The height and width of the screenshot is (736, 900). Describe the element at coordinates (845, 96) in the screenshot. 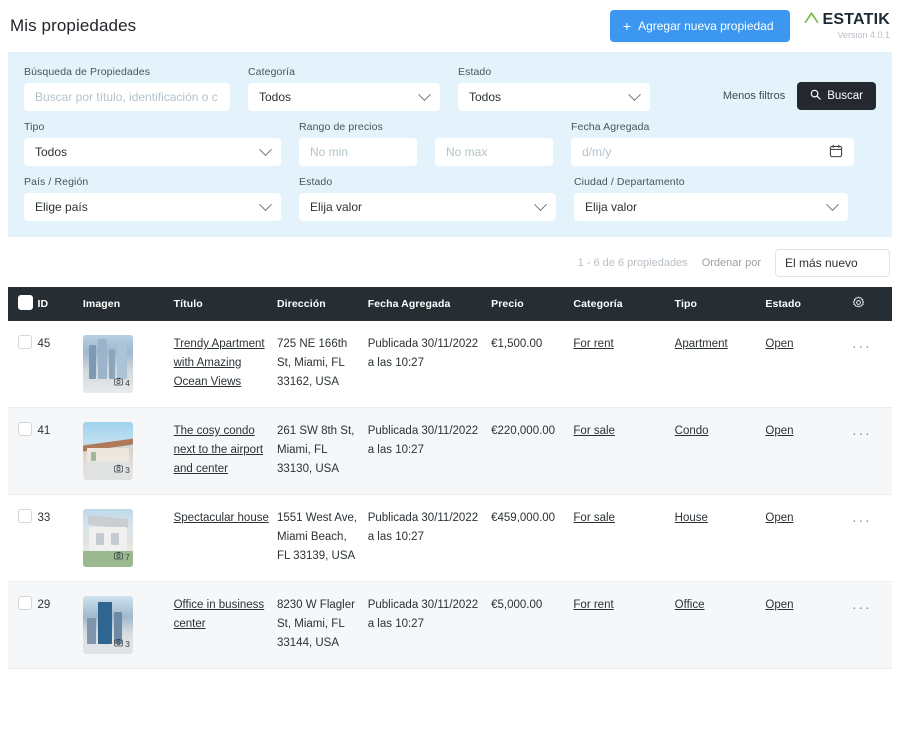

I see `search-button-label: Buscar` at that location.